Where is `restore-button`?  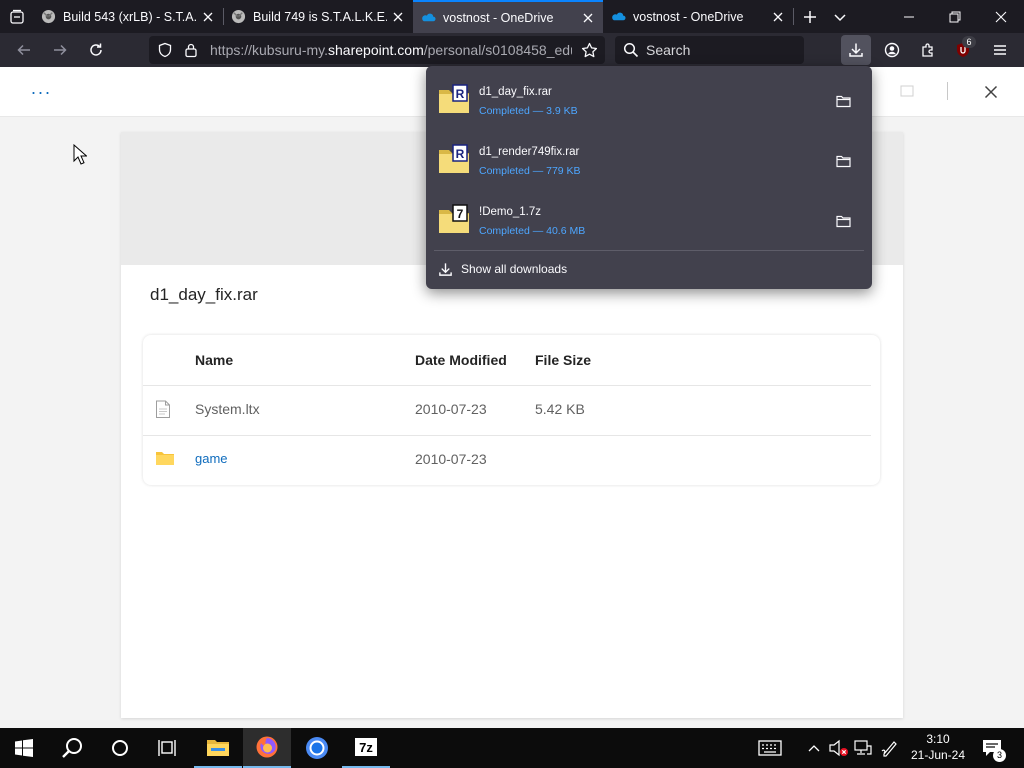 restore-button is located at coordinates (955, 16).